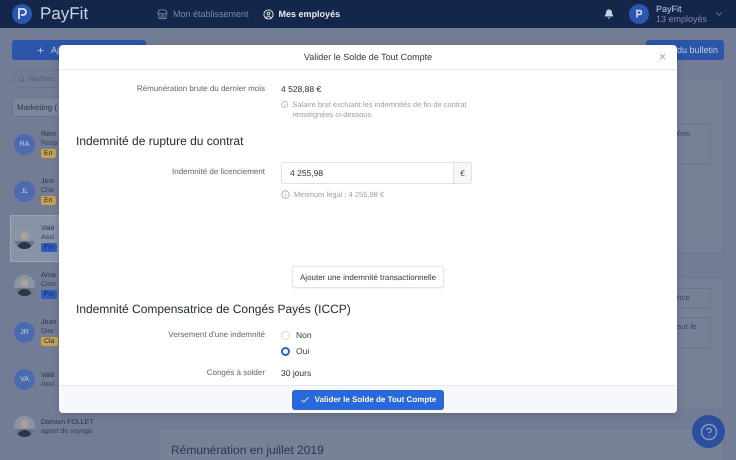 The height and width of the screenshot is (460, 736). I want to click on account-subtitle: 13 employés, so click(681, 19).